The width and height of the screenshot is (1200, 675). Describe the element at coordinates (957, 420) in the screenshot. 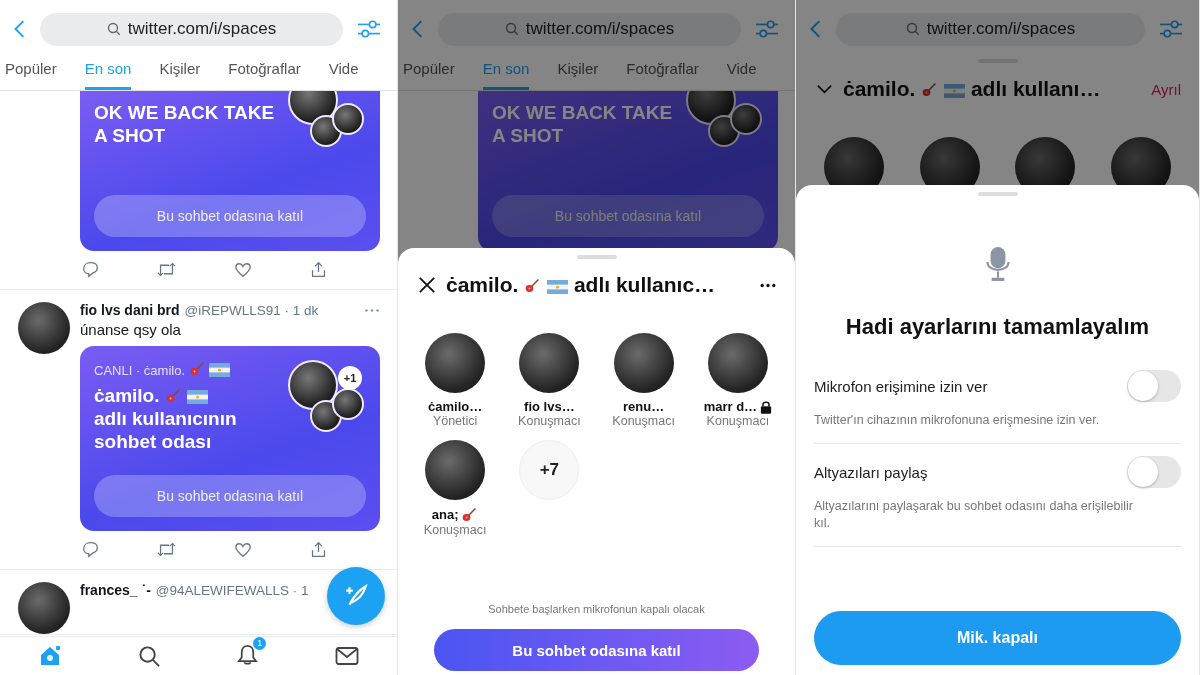

I see `setting-description: Twitter'ın cihazının mikrofonuna erişmesine izin ver.` at that location.